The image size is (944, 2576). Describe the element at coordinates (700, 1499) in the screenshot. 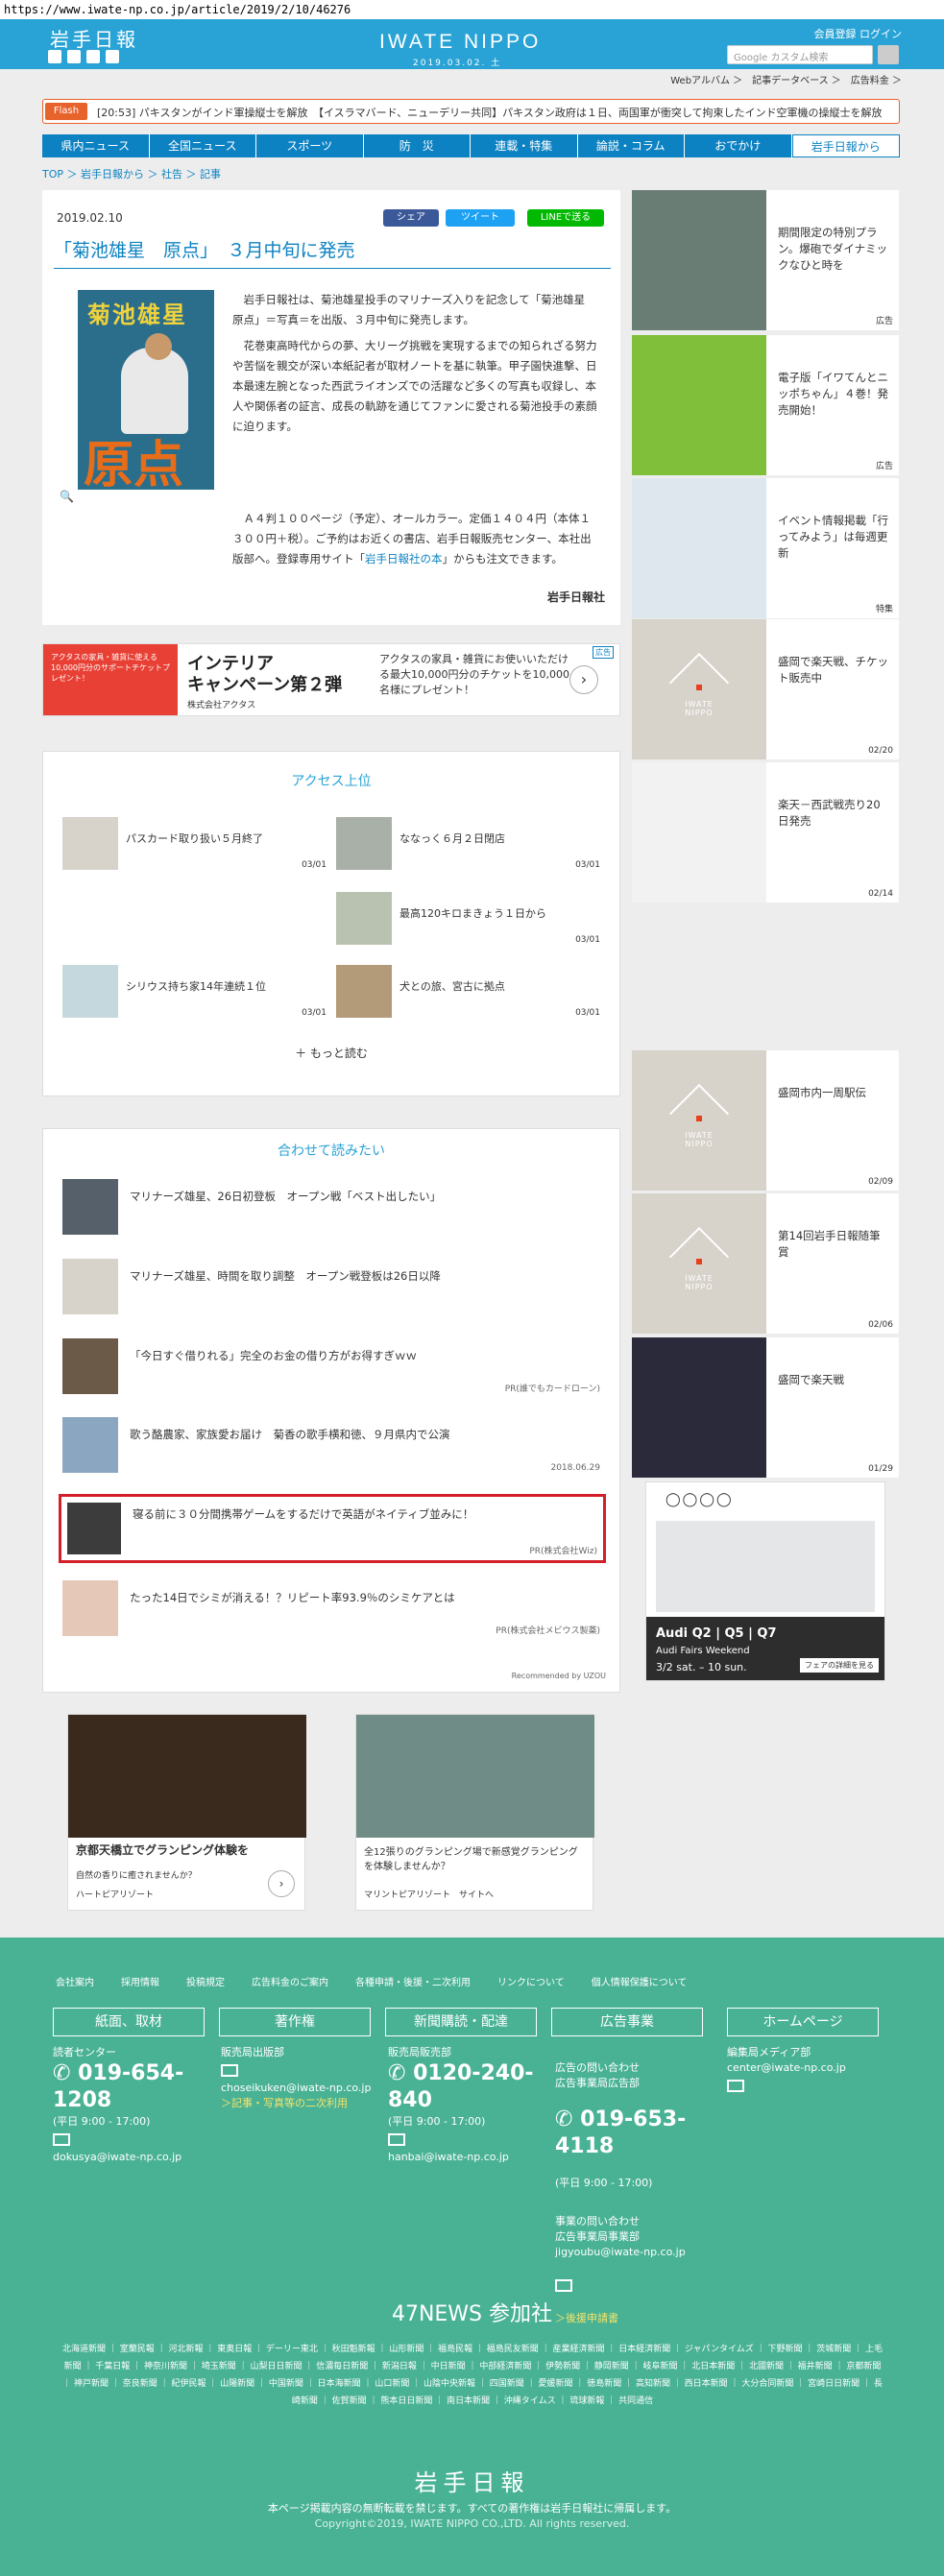

I see `audi-rings-icon: ◯◯◯◯` at that location.